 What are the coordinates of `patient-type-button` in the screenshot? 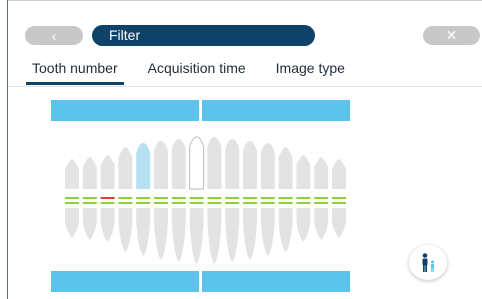 It's located at (428, 262).